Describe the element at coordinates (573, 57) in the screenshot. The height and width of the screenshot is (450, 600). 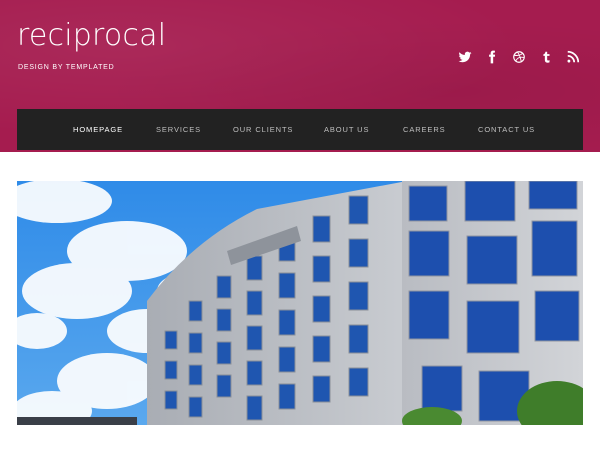
I see `rss-icon` at that location.